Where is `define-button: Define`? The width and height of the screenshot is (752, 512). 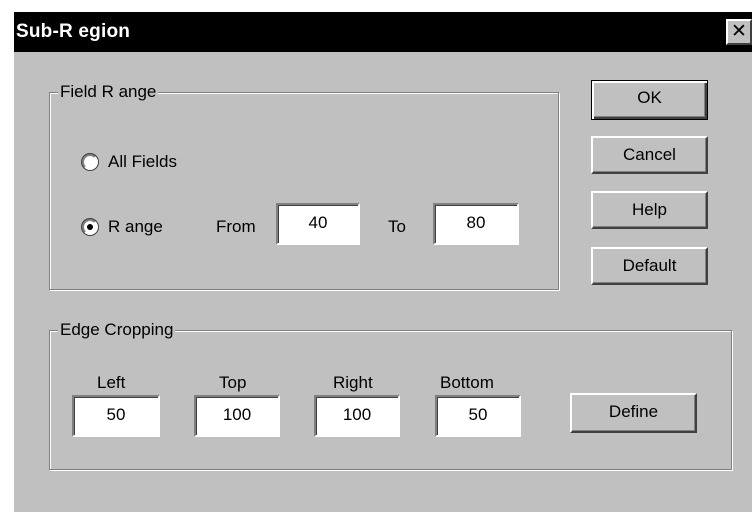 define-button: Define is located at coordinates (633, 413).